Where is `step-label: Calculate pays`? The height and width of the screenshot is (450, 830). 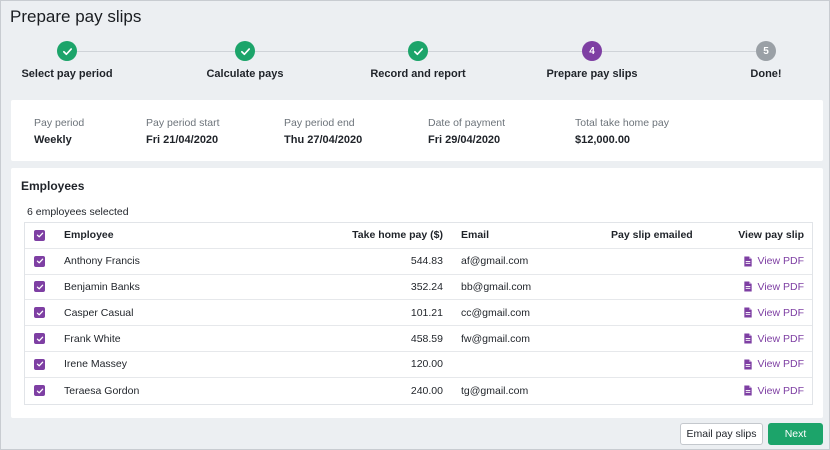
step-label: Calculate pays is located at coordinates (245, 74).